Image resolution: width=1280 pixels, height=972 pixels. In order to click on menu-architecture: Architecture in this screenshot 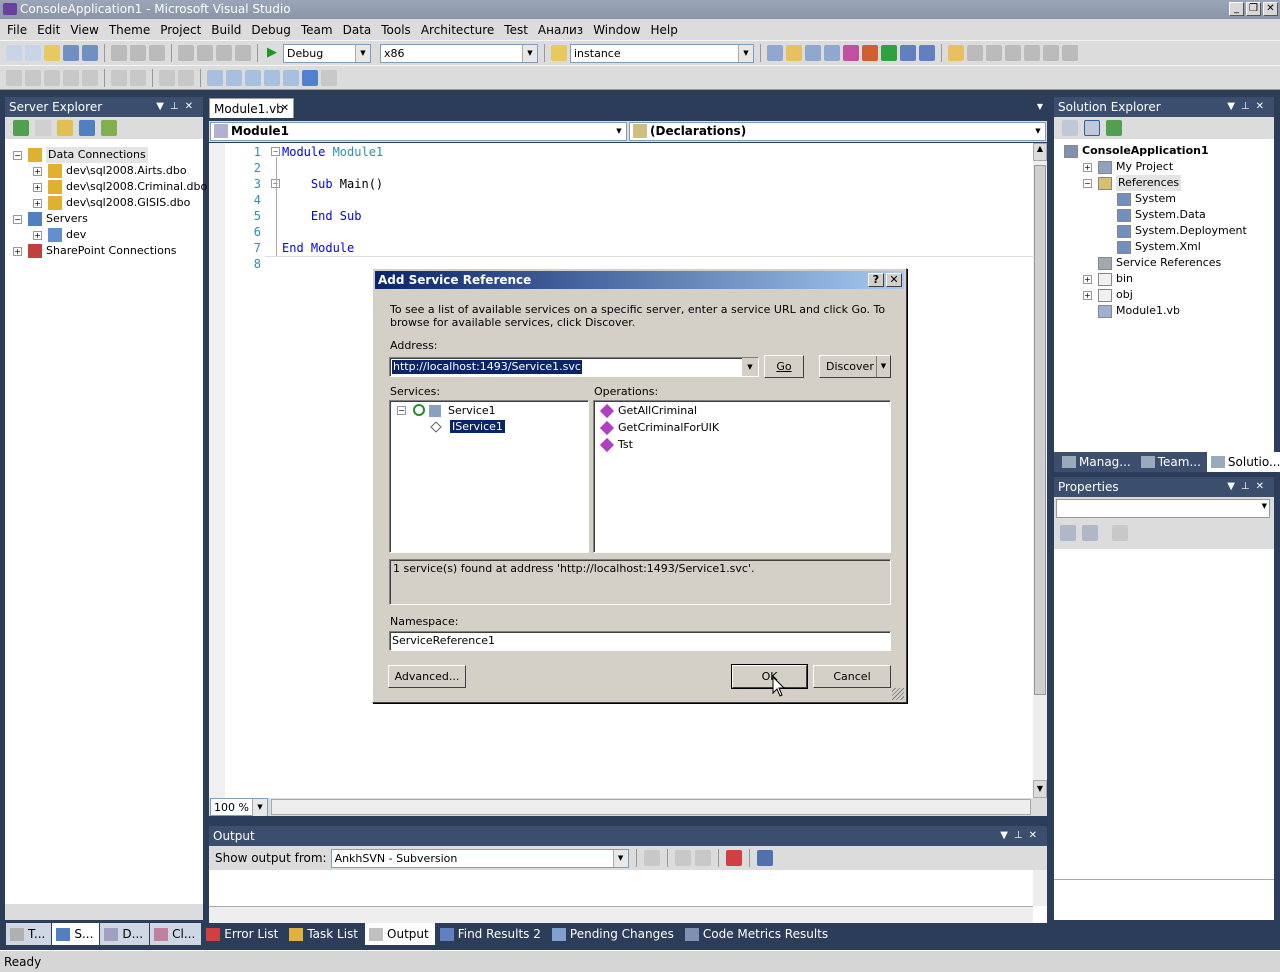, I will do `click(457, 30)`.